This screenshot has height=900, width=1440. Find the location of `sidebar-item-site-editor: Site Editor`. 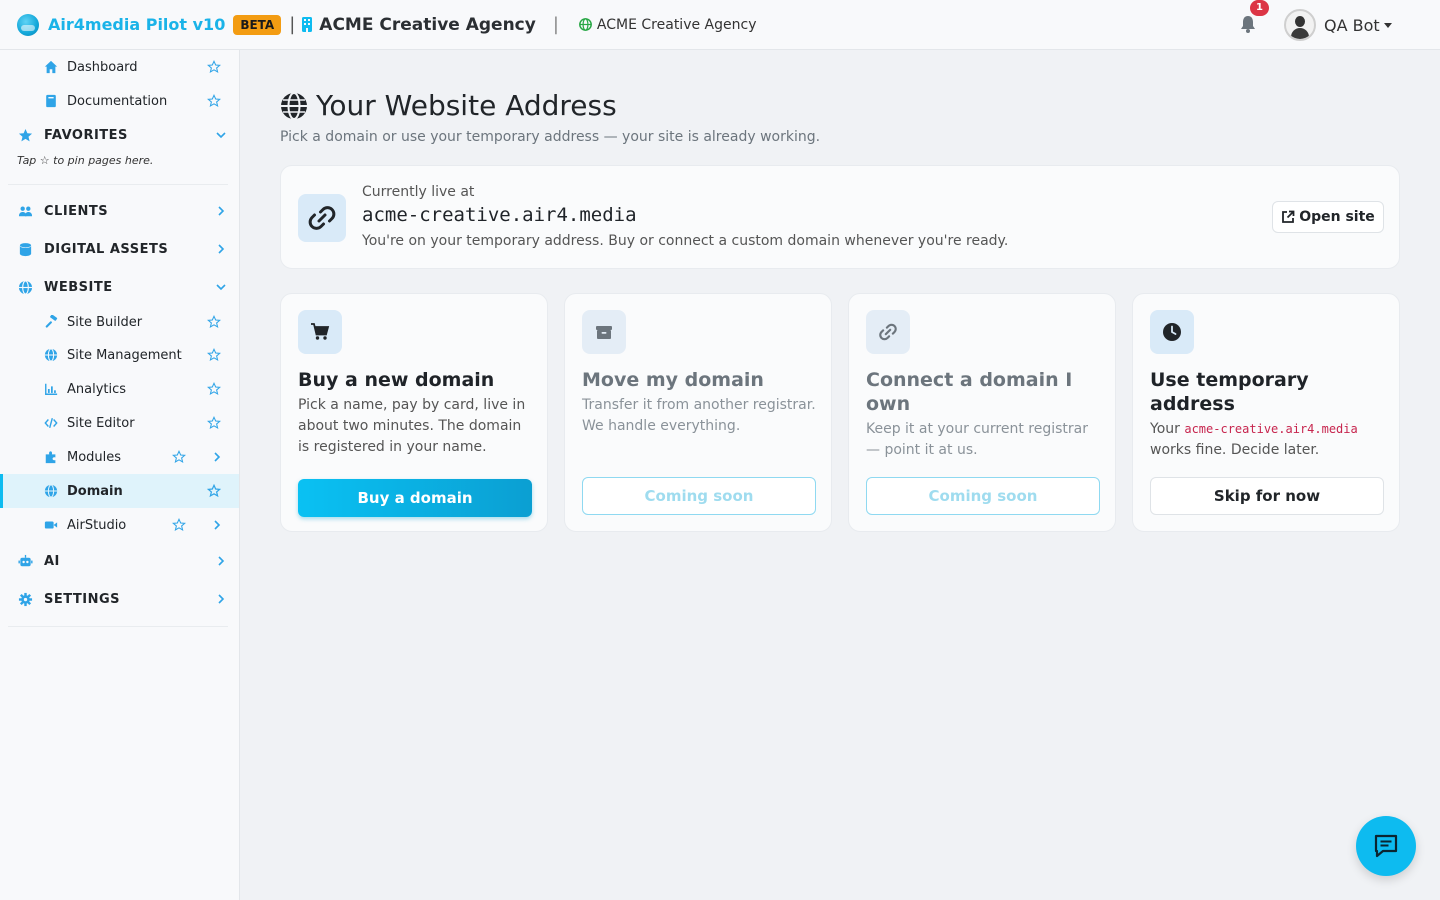

sidebar-item-site-editor: Site Editor is located at coordinates (119, 423).